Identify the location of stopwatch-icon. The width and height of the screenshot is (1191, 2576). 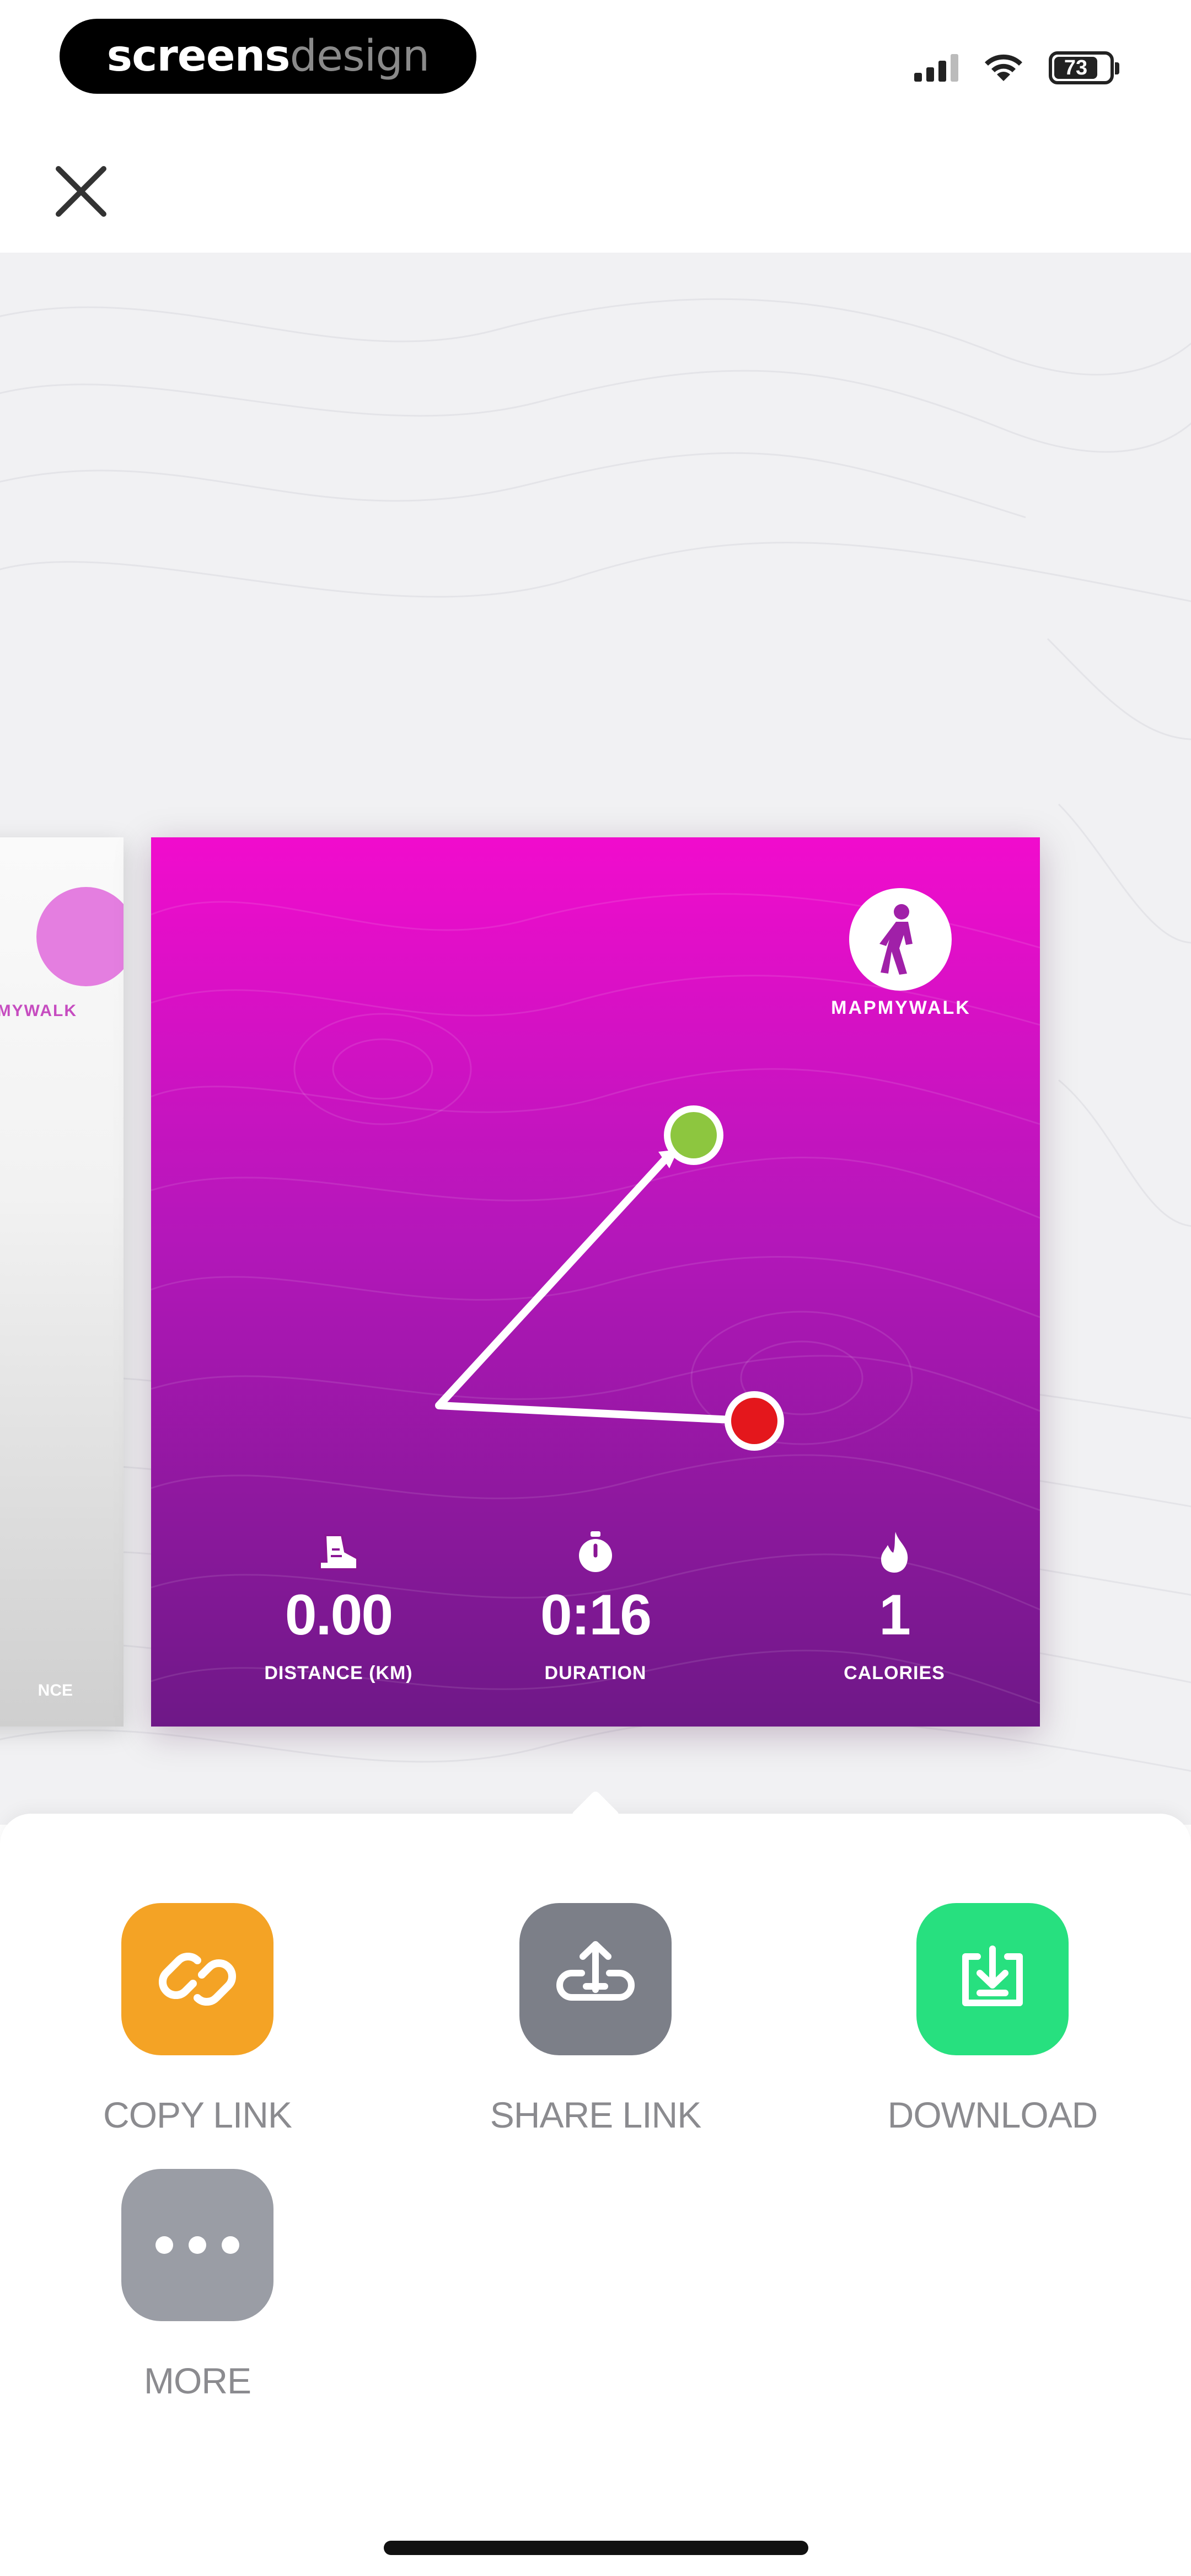
(595, 1552).